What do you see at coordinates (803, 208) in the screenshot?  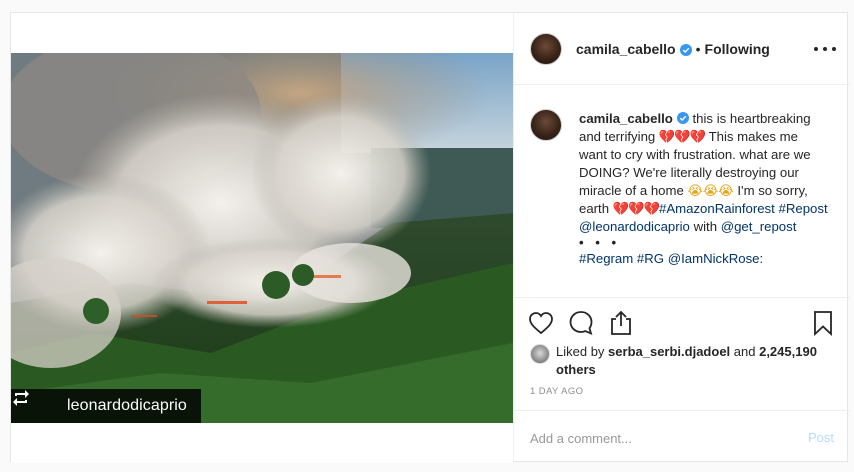 I see `caption-link: #Repost` at bounding box center [803, 208].